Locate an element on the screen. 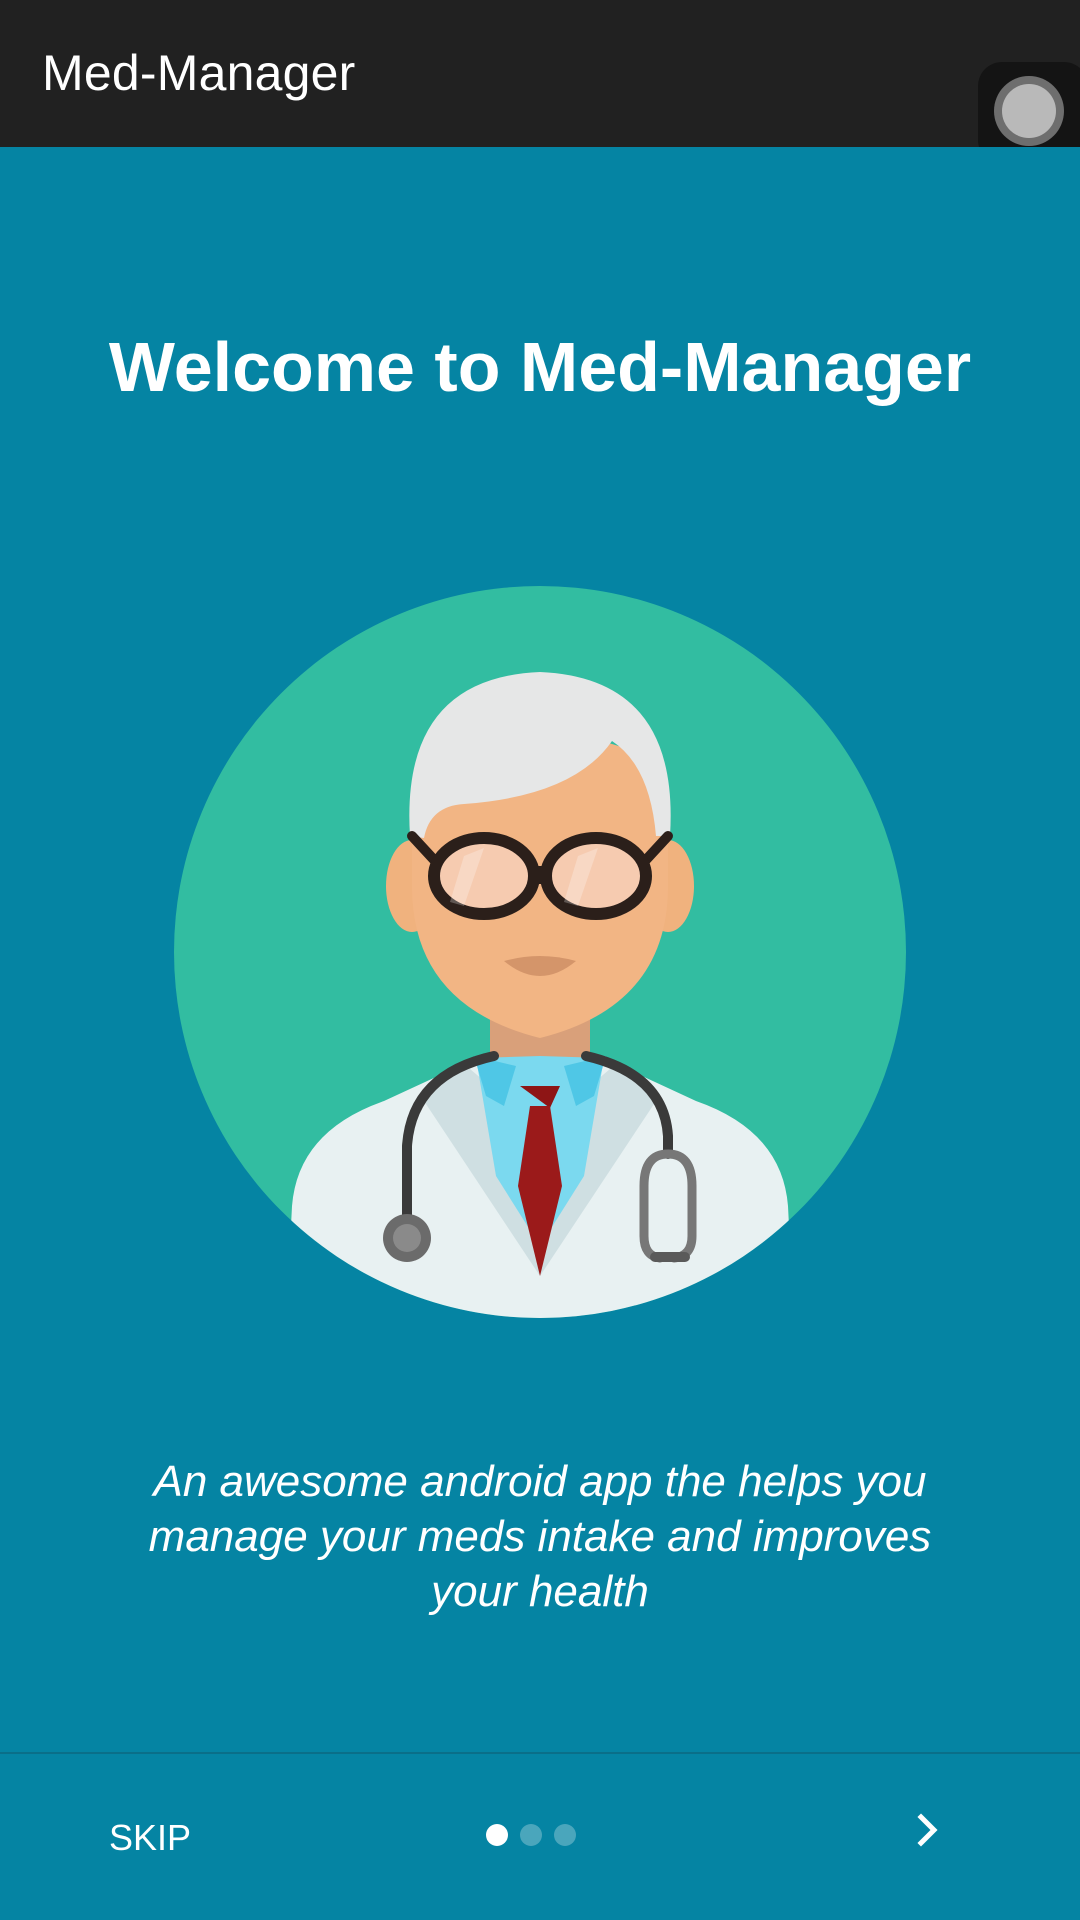 This screenshot has height=1920, width=1080. onboarding-bottom-bar: SKIP is located at coordinates (540, 1837).